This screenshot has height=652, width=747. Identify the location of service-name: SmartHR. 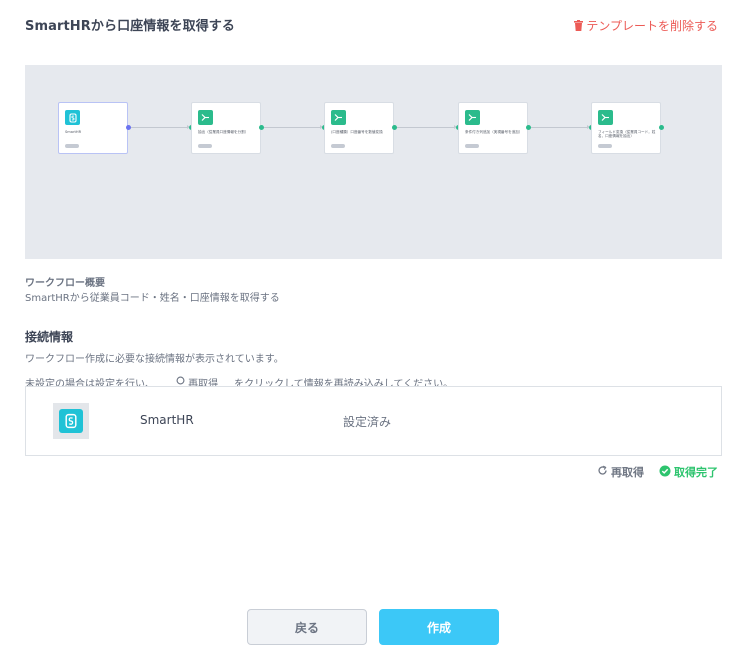
(167, 420).